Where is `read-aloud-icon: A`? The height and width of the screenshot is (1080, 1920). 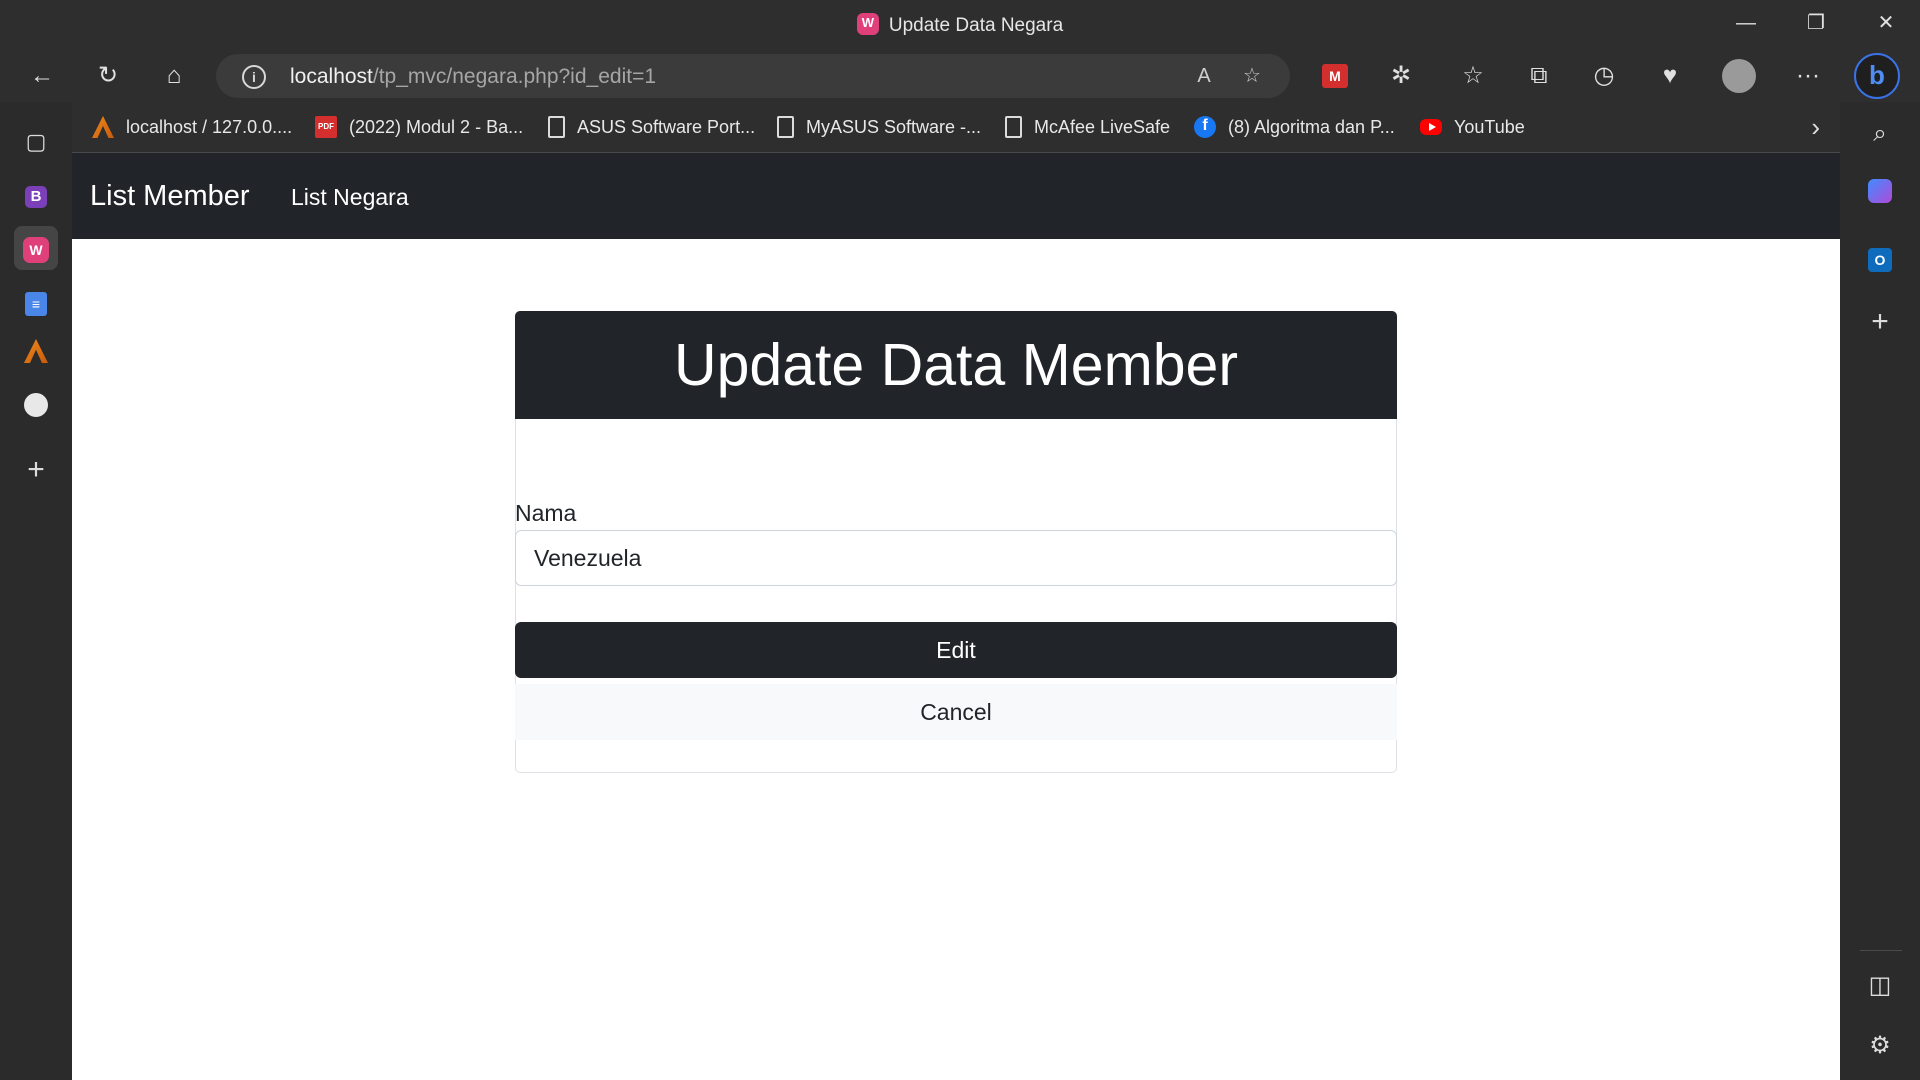 read-aloud-icon: A is located at coordinates (1204, 76).